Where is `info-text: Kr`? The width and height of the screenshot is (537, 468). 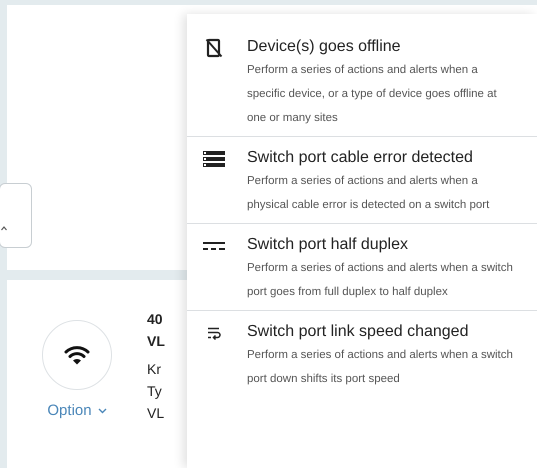
info-text: Kr is located at coordinates (154, 369).